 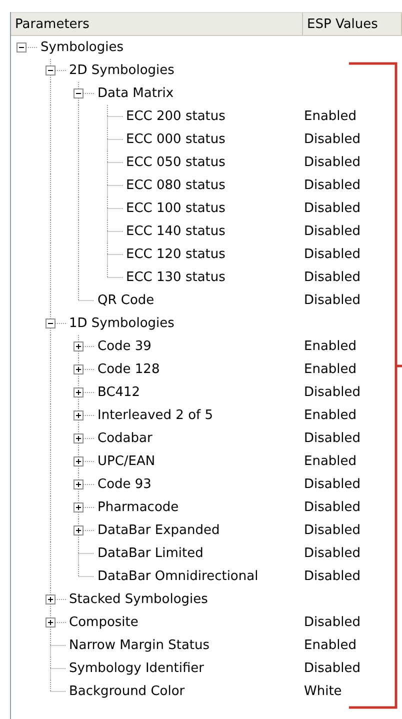 I want to click on parameter-name: Symbology Identifier, so click(x=136, y=668).